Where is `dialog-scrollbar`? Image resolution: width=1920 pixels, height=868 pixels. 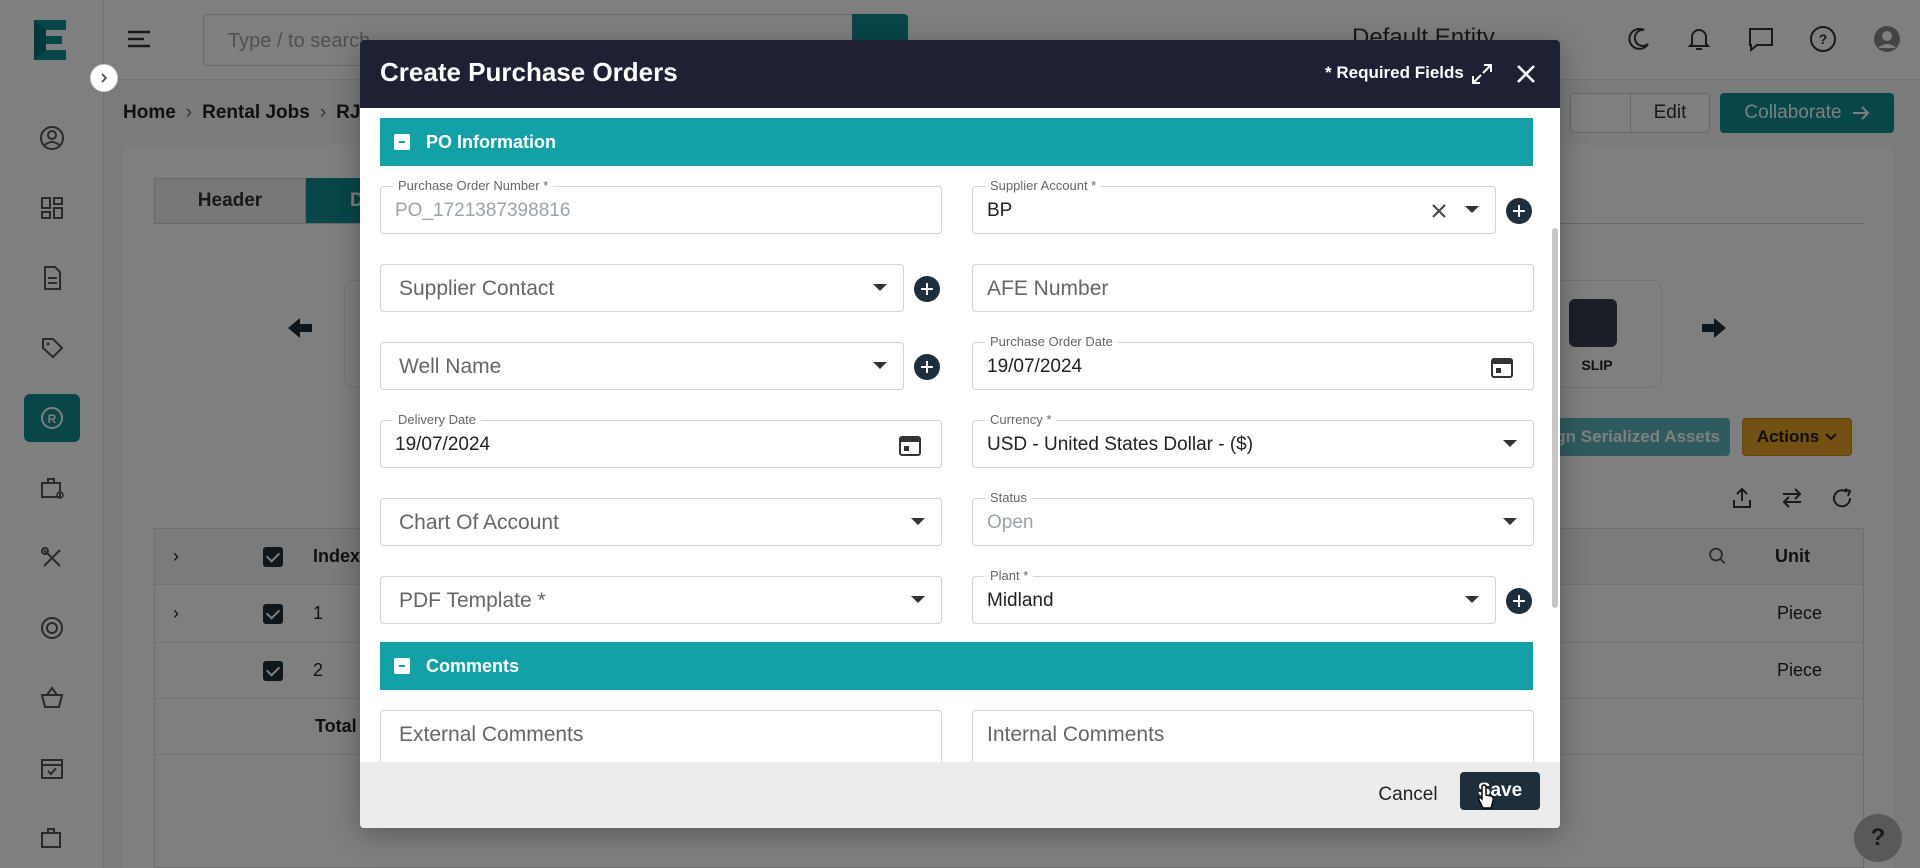 dialog-scrollbar is located at coordinates (1555, 418).